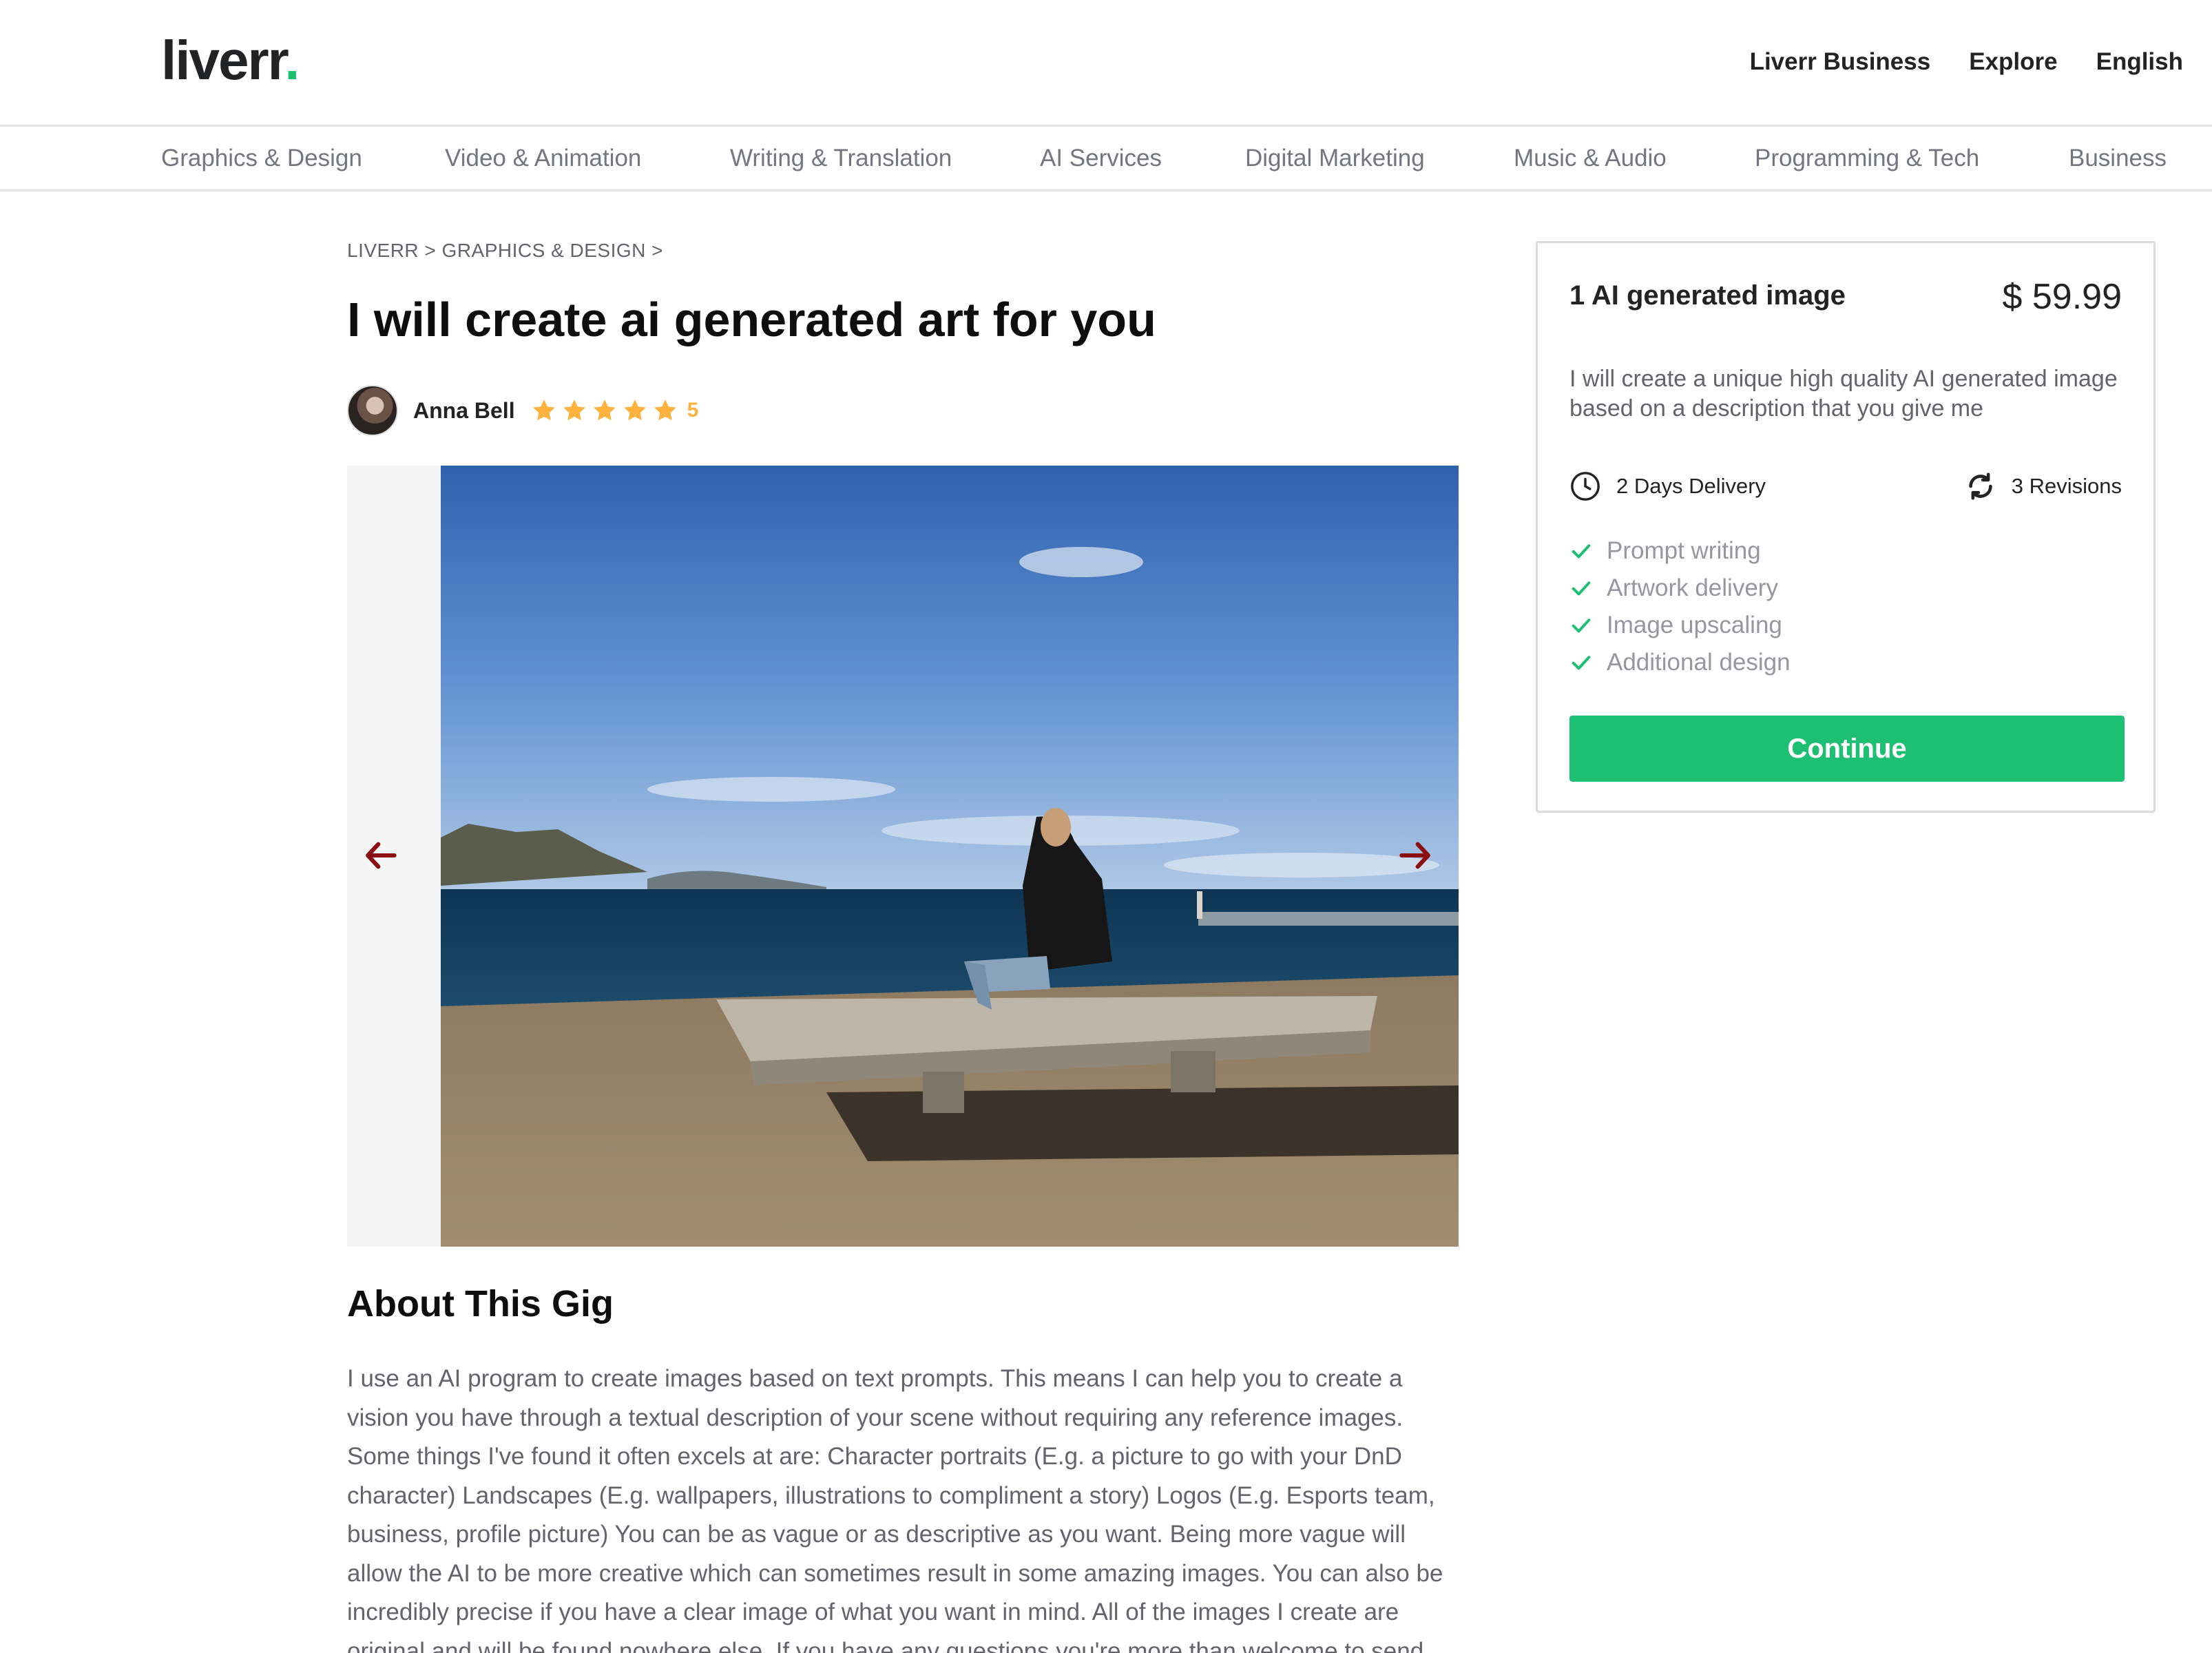 The width and height of the screenshot is (2212, 1653). Describe the element at coordinates (372, 410) in the screenshot. I see `seller-avatar` at that location.